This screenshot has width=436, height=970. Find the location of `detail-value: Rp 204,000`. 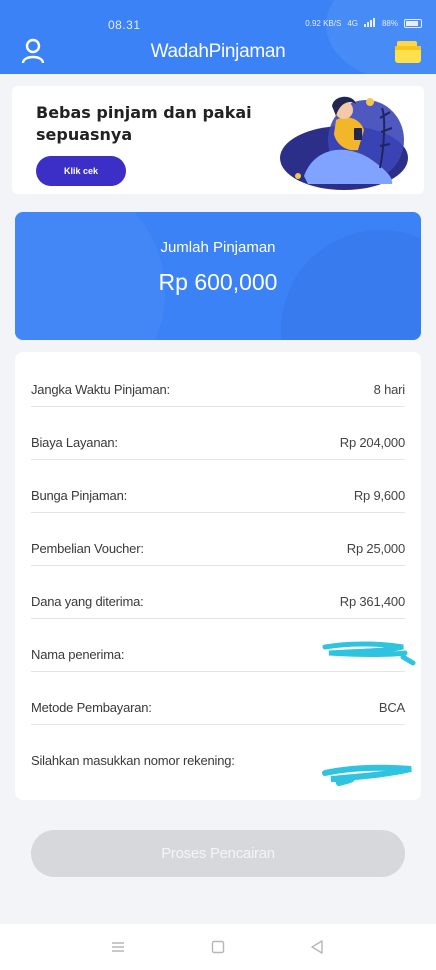

detail-value: Rp 204,000 is located at coordinates (372, 442).